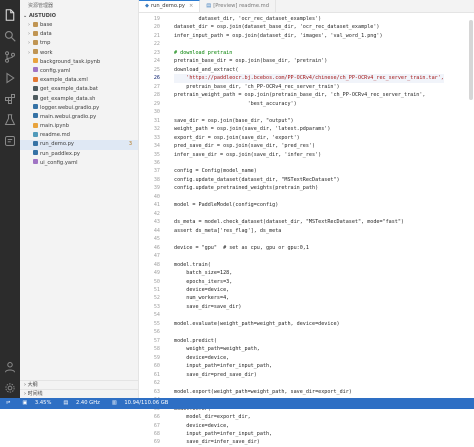 This screenshot has width=474, height=447. What do you see at coordinates (79, 163) in the screenshot?
I see `tree-item: ui_config.yaml` at bounding box center [79, 163].